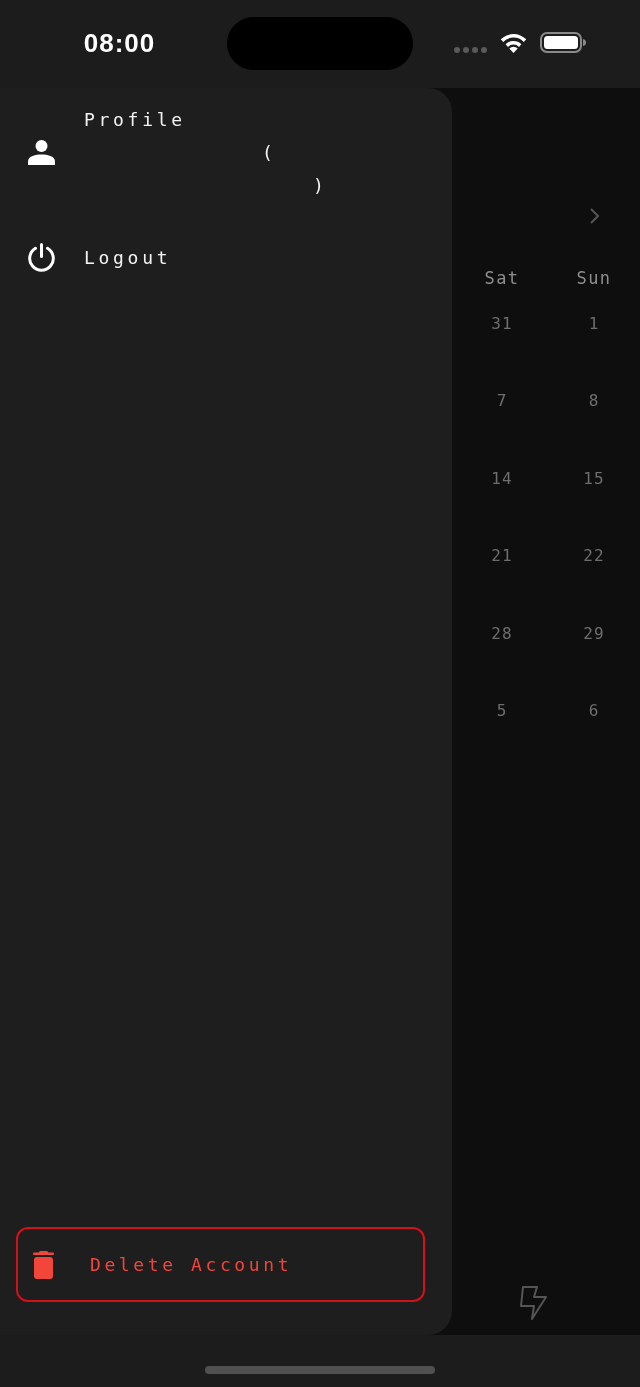 The image size is (640, 1387). What do you see at coordinates (164, 152) in the screenshot?
I see `profile-menu-item: Profile ( )` at bounding box center [164, 152].